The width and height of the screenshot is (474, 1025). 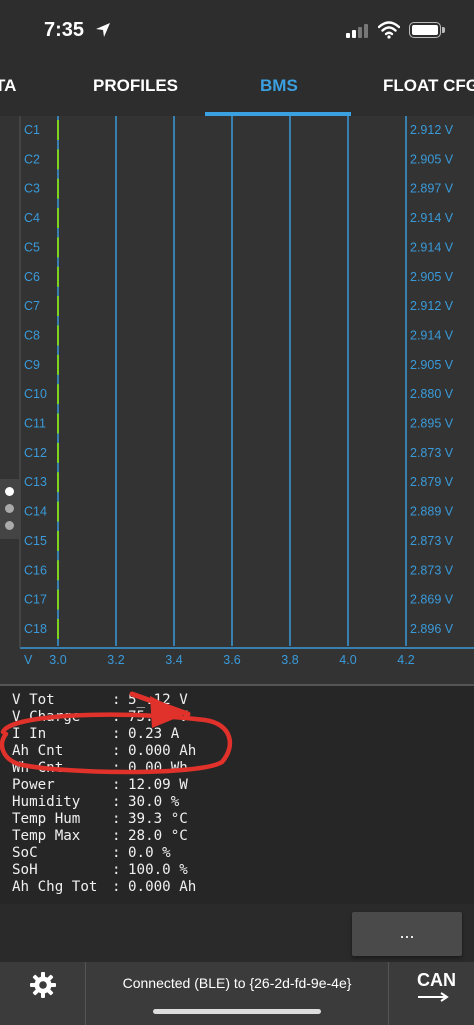 I want to click on cell-label: C14, so click(x=35, y=512).